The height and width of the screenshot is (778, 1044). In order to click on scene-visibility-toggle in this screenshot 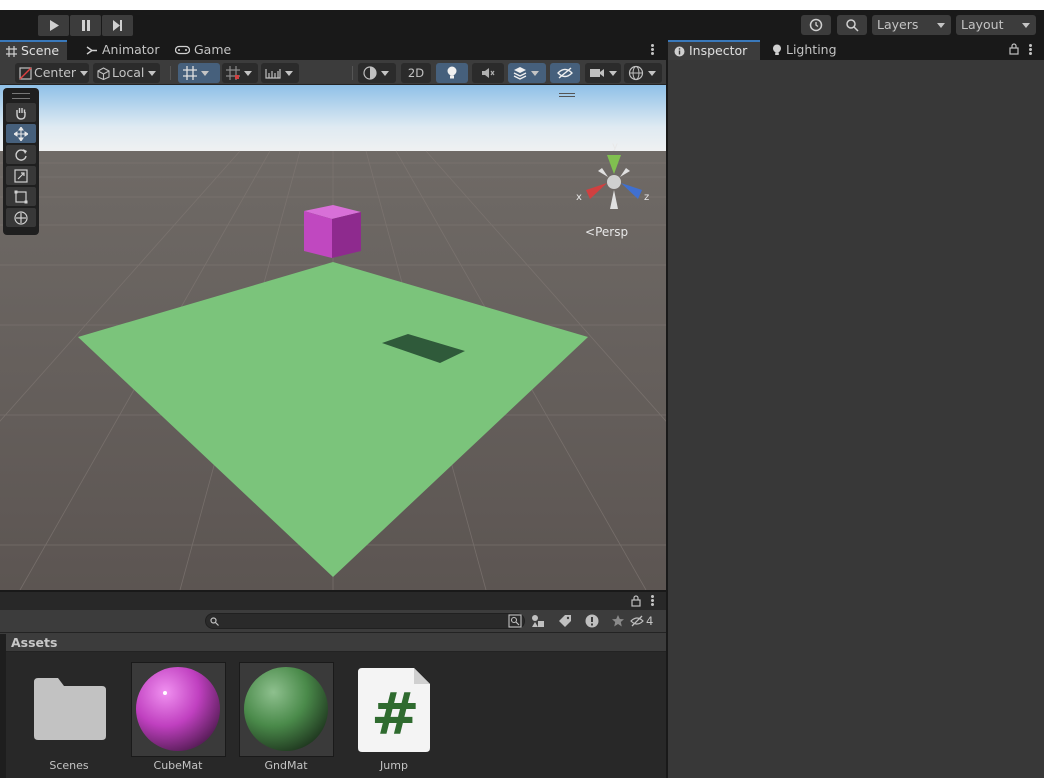, I will do `click(565, 73)`.